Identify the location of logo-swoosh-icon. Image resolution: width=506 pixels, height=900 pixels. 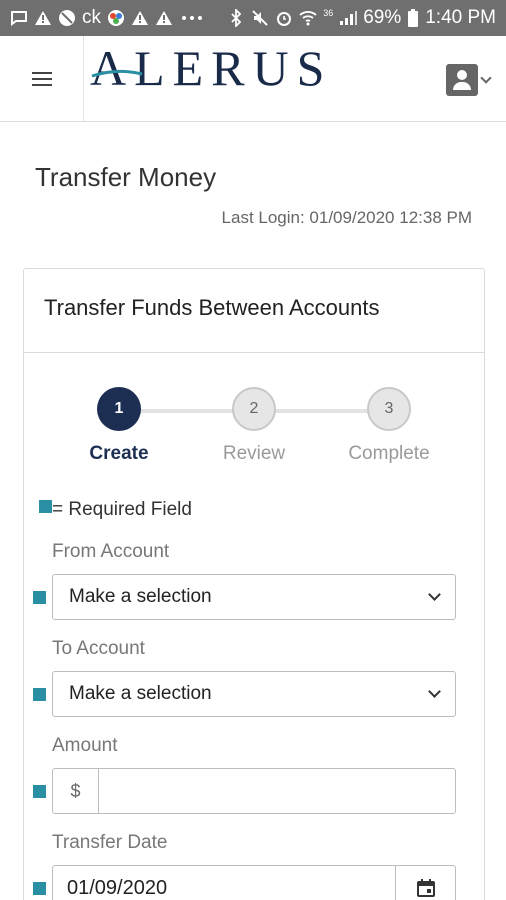
(117, 73).